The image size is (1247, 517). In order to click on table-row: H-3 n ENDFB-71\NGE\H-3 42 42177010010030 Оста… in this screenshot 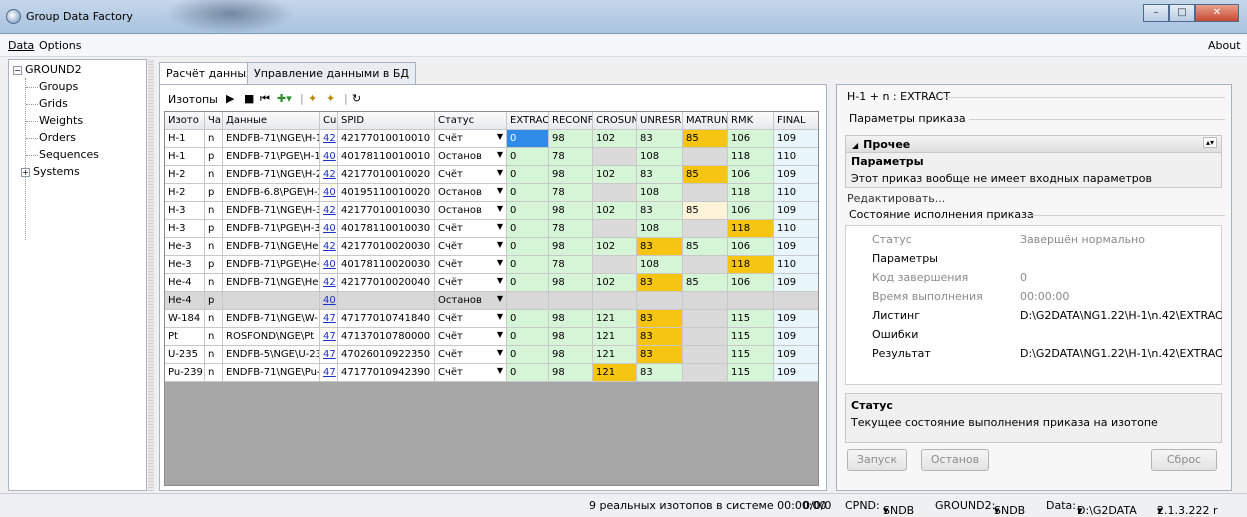, I will do `click(491, 211)`.